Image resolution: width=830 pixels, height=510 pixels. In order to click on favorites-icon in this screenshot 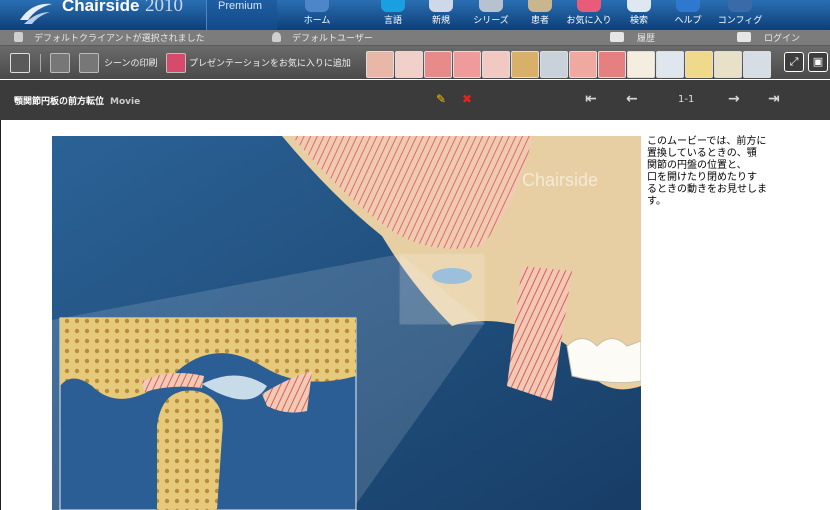, I will do `click(589, 6)`.